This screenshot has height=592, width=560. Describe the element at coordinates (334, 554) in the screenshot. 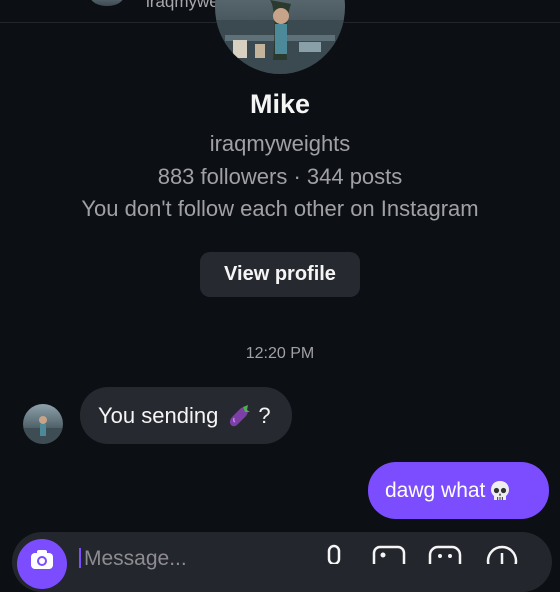

I see `microphone-icon` at that location.